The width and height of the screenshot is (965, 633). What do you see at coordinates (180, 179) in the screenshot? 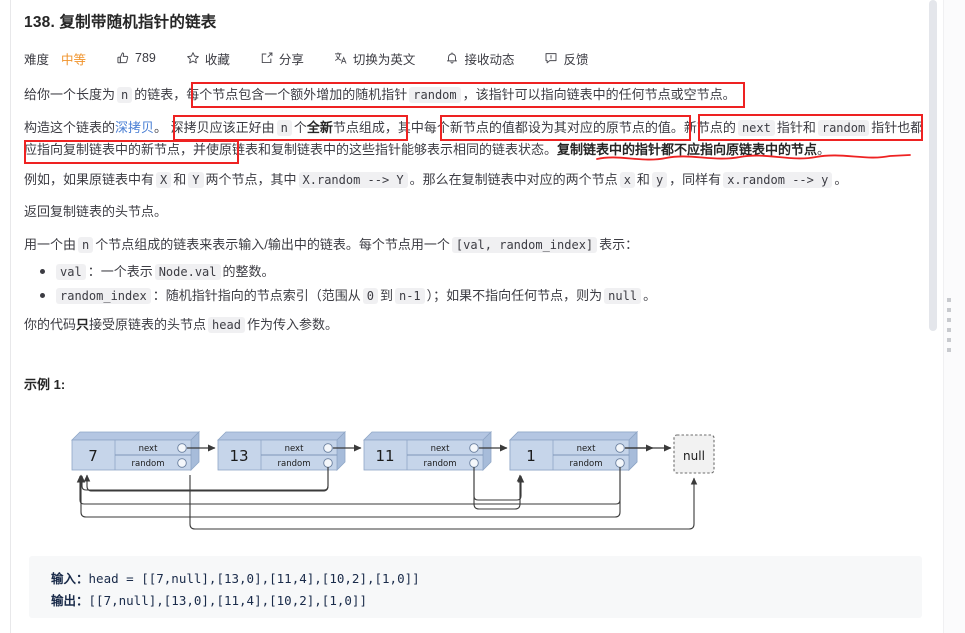
I see `p3-text-b: 和` at bounding box center [180, 179].